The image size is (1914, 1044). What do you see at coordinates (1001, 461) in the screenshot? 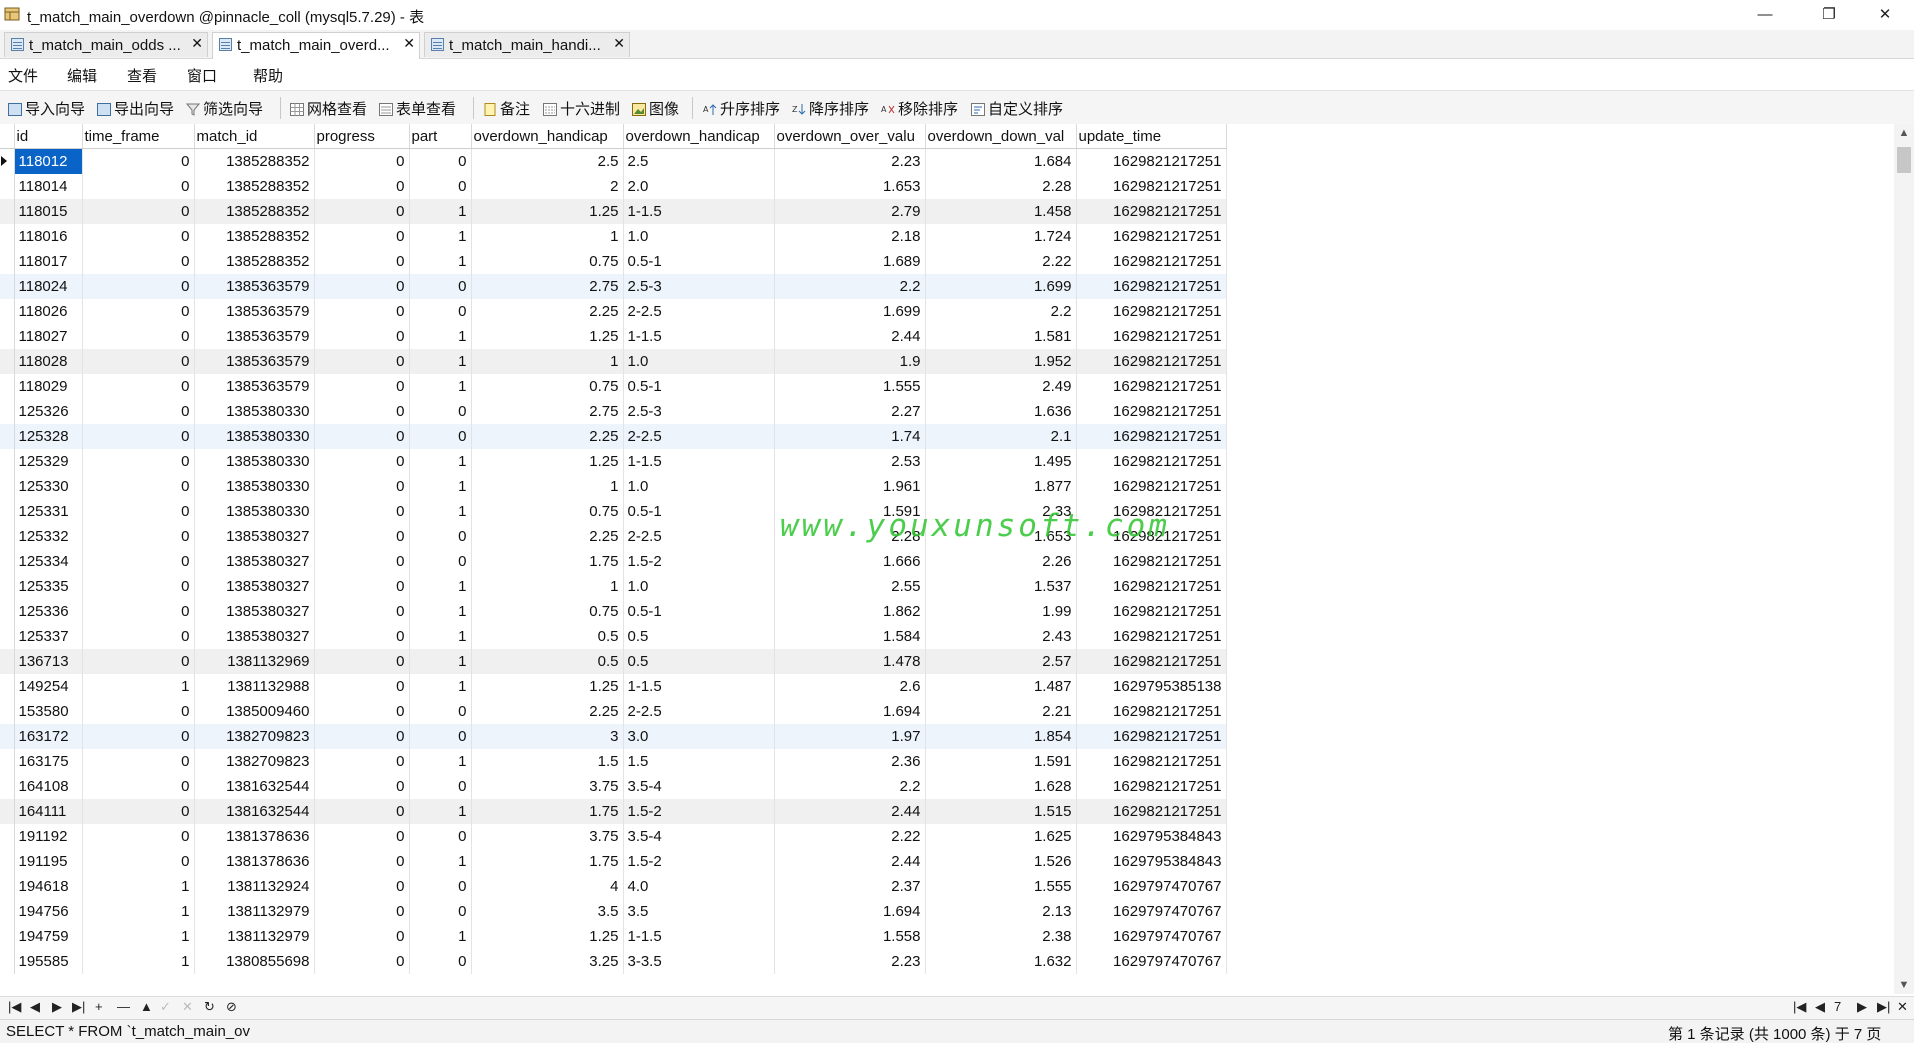
I see `cell-overdown-down-val: 1.495` at bounding box center [1001, 461].